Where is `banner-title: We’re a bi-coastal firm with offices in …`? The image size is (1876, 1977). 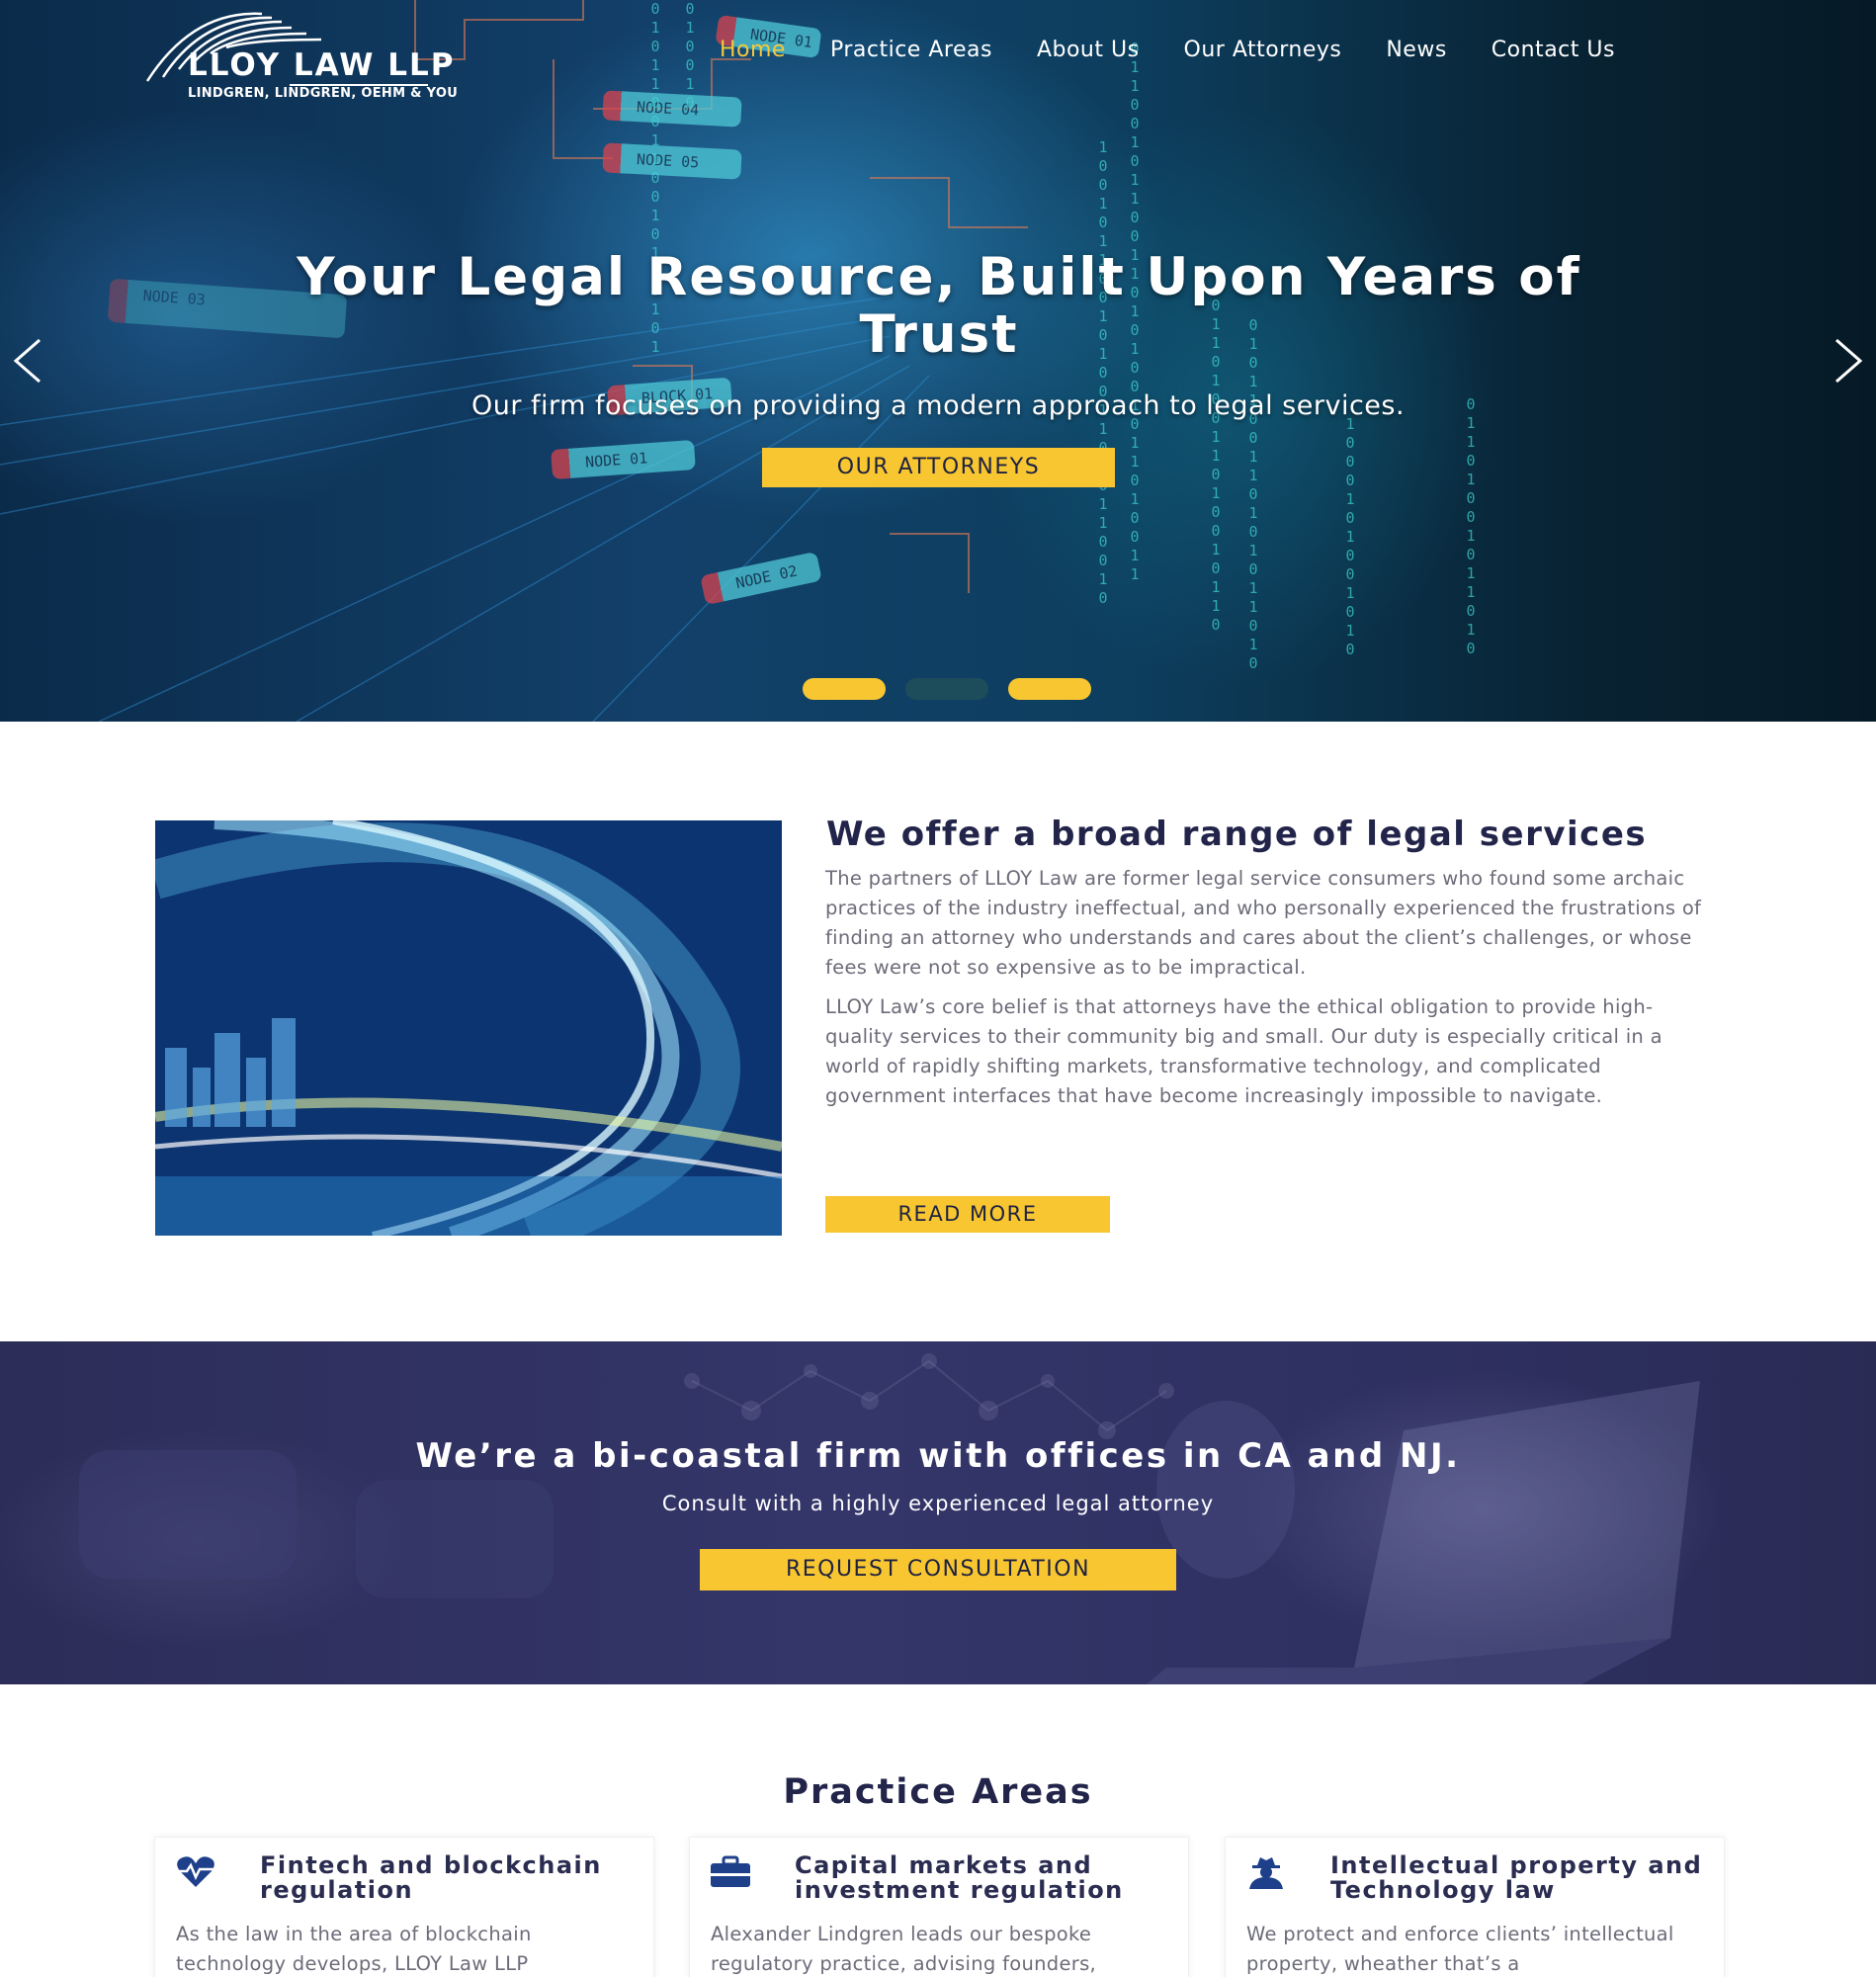
banner-title: We’re a bi-coastal firm with offices in … is located at coordinates (938, 1456).